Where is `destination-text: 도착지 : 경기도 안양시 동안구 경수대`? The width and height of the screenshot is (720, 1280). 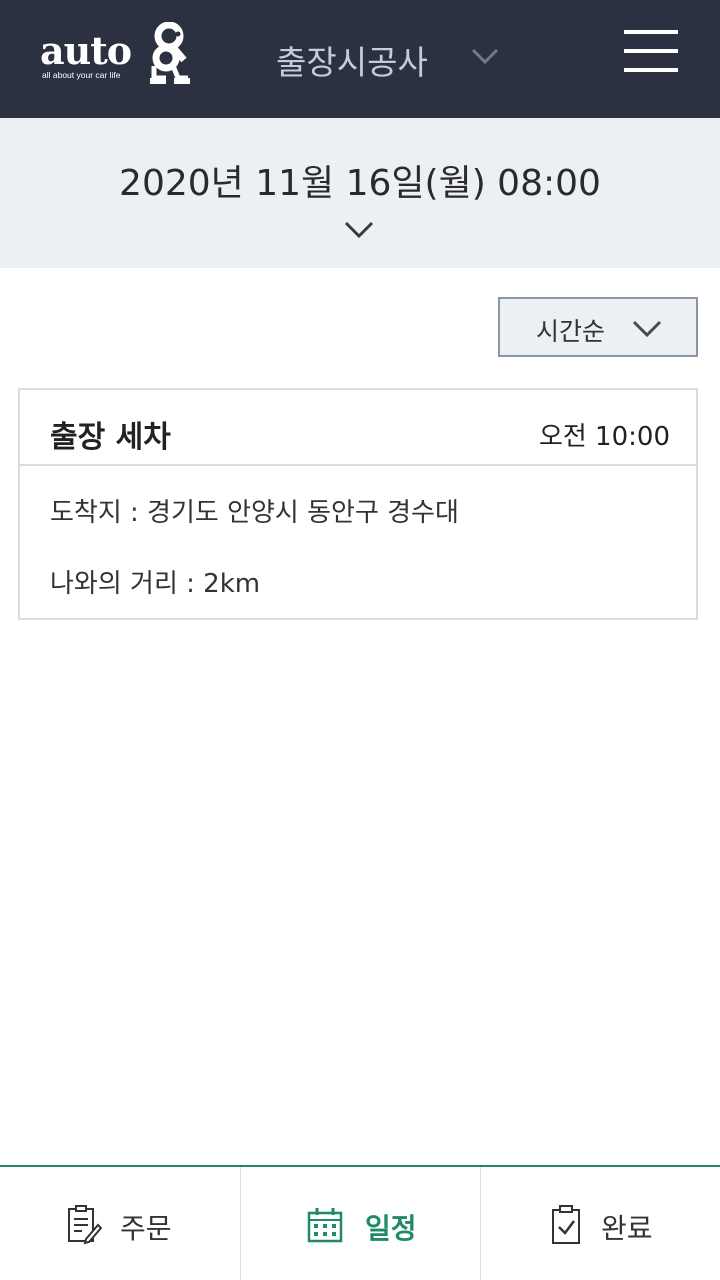
destination-text: 도착지 : 경기도 안양시 동안구 경수대 is located at coordinates (254, 513).